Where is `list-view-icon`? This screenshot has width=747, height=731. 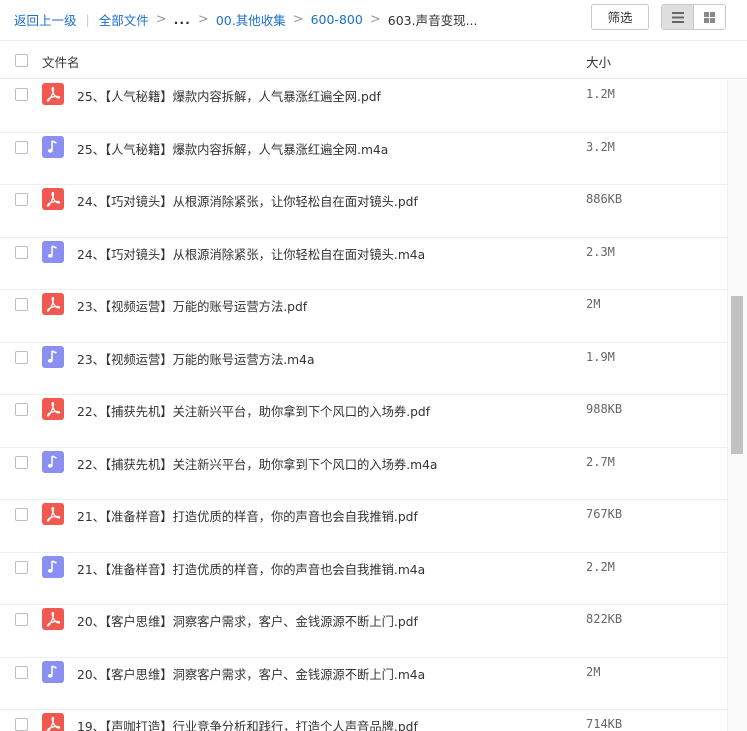 list-view-icon is located at coordinates (677, 17).